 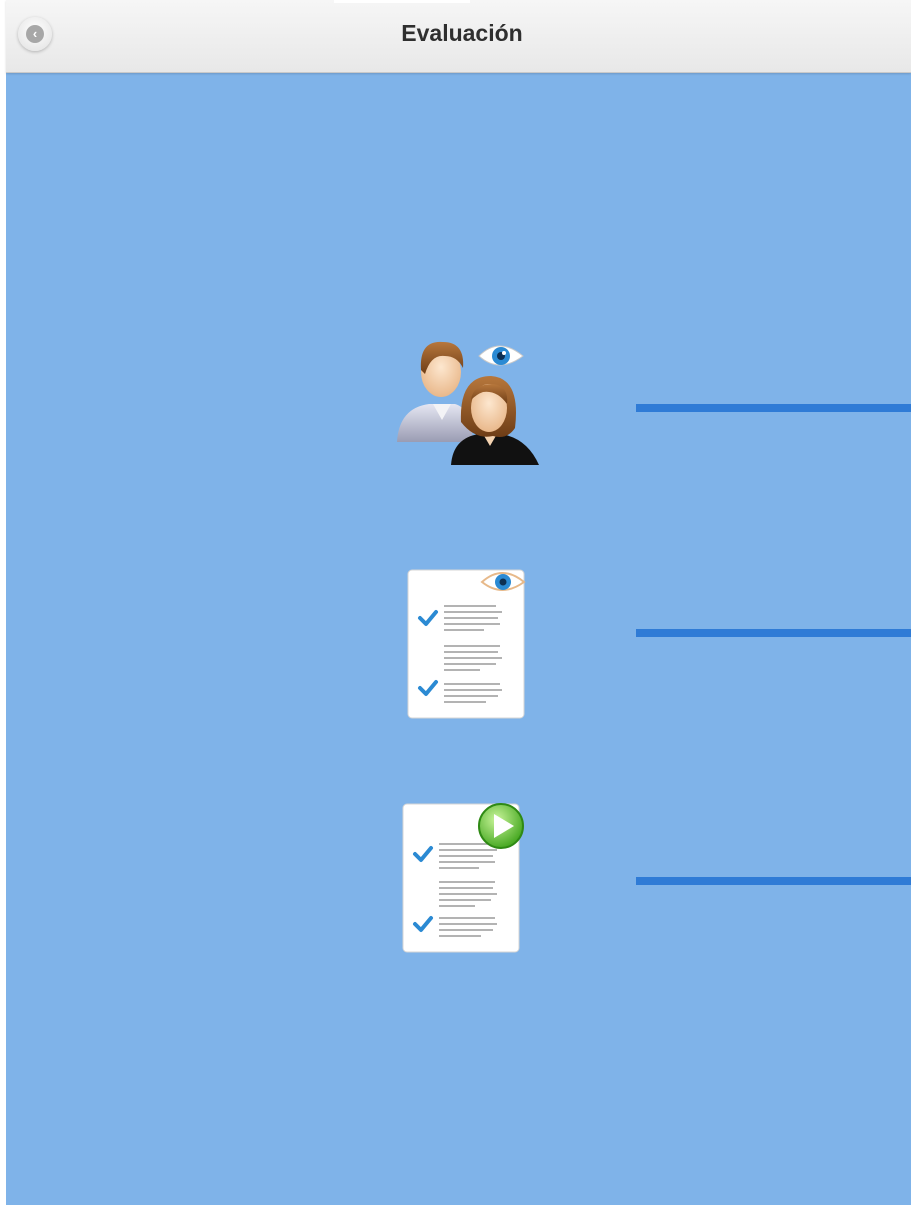 I want to click on evaluation-item-users, so click(x=458, y=402).